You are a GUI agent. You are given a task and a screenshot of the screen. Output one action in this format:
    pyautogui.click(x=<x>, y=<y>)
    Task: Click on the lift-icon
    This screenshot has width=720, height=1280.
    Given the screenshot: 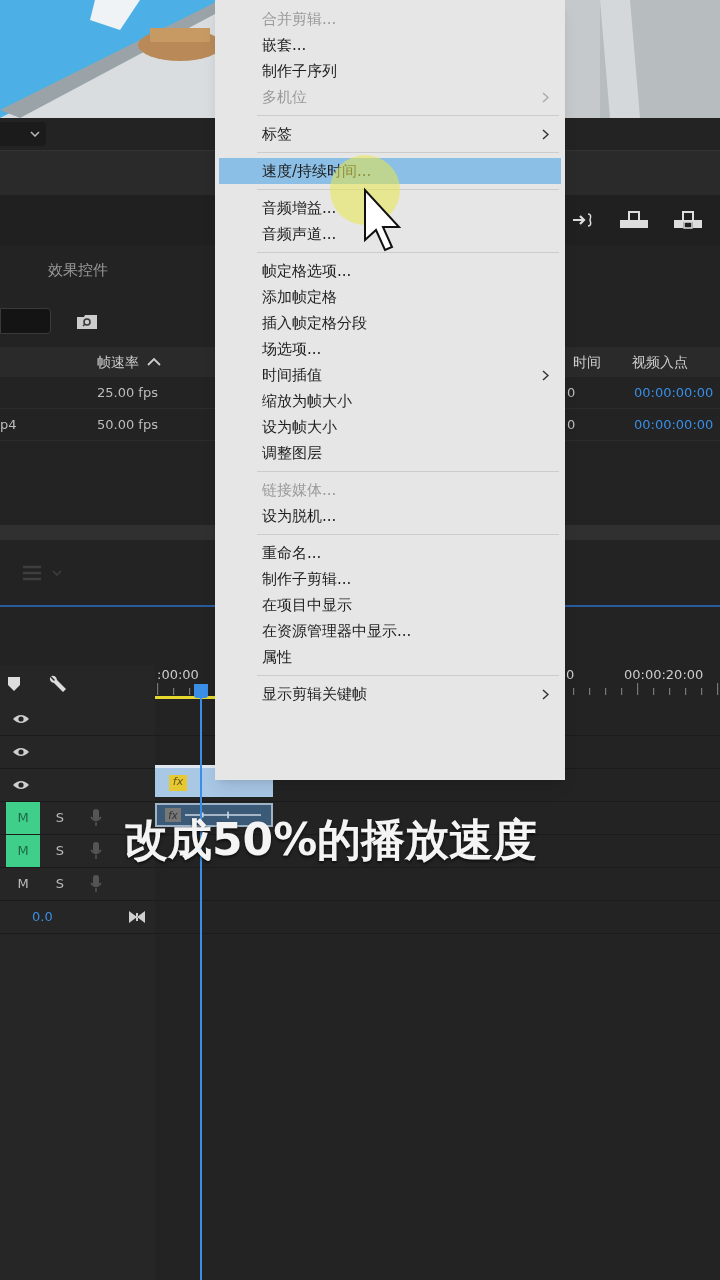 What is the action you would take?
    pyautogui.click(x=634, y=220)
    